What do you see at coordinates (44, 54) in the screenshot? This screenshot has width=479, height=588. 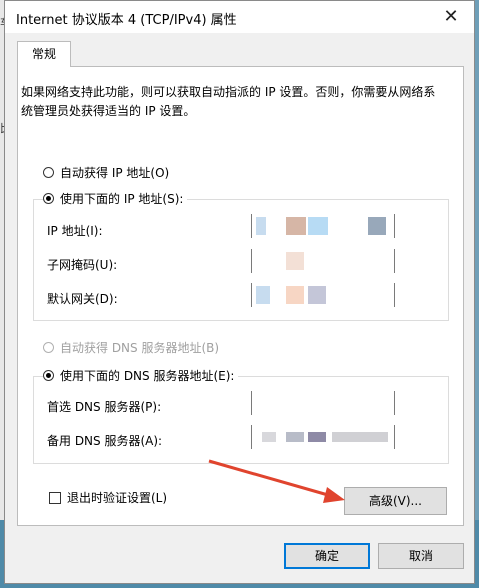 I see `tab-general: 常规` at bounding box center [44, 54].